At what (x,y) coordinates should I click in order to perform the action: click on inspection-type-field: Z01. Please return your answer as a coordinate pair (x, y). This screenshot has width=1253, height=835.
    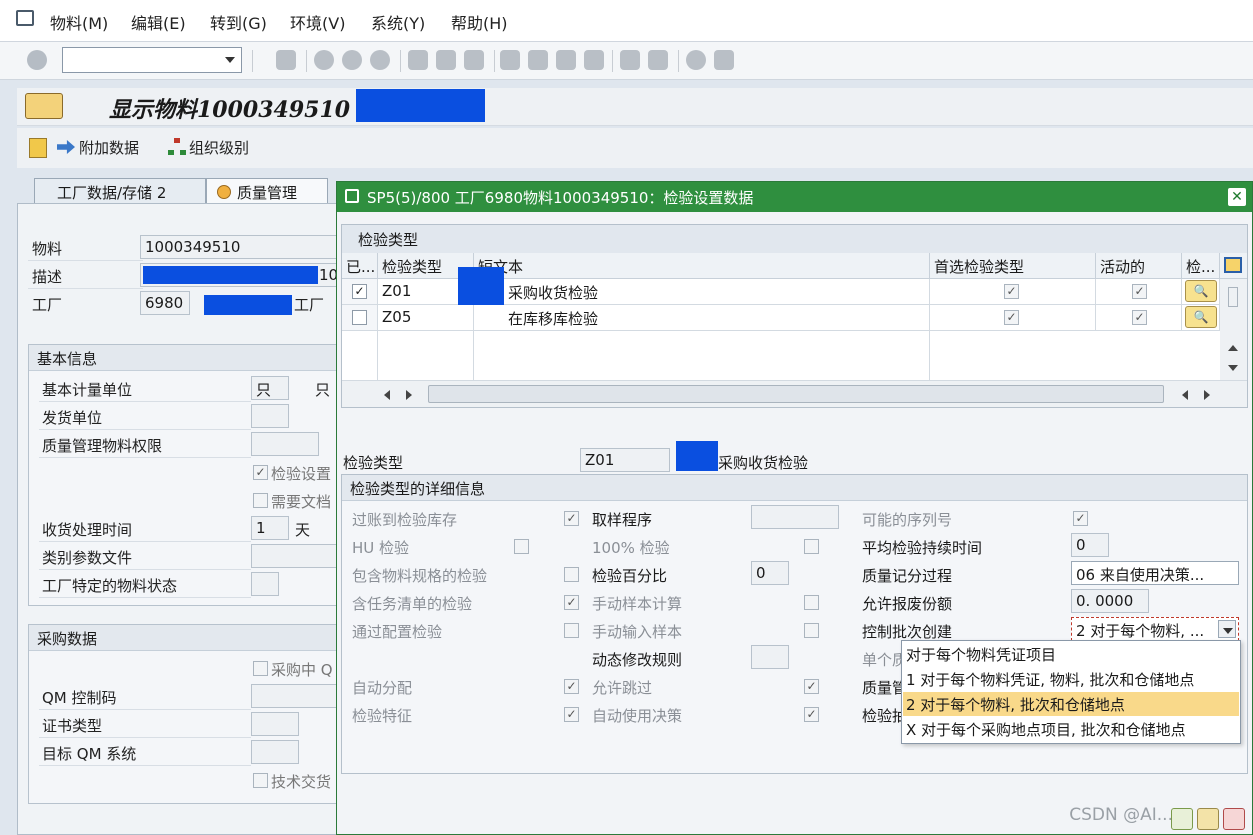
    Looking at the image, I should click on (625, 460).